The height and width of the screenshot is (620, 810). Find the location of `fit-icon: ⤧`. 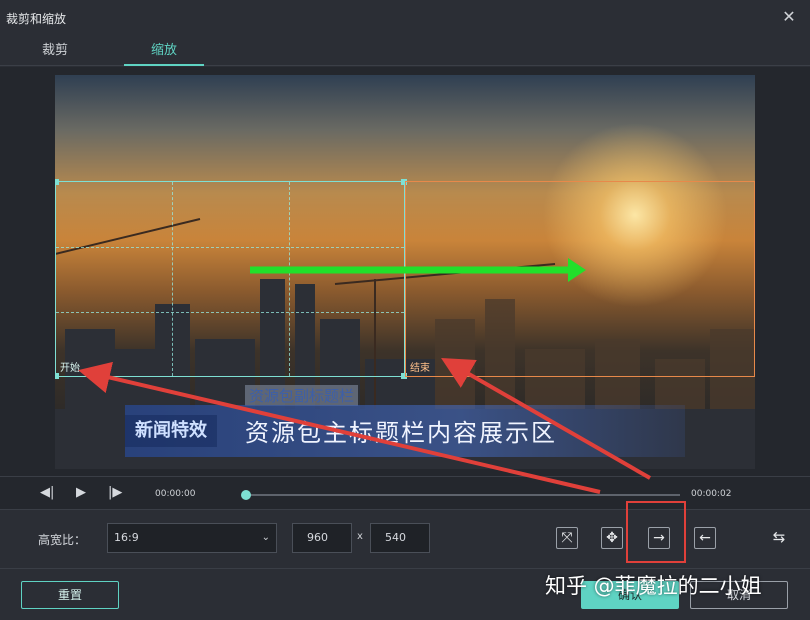

fit-icon: ⤧ is located at coordinates (567, 538).